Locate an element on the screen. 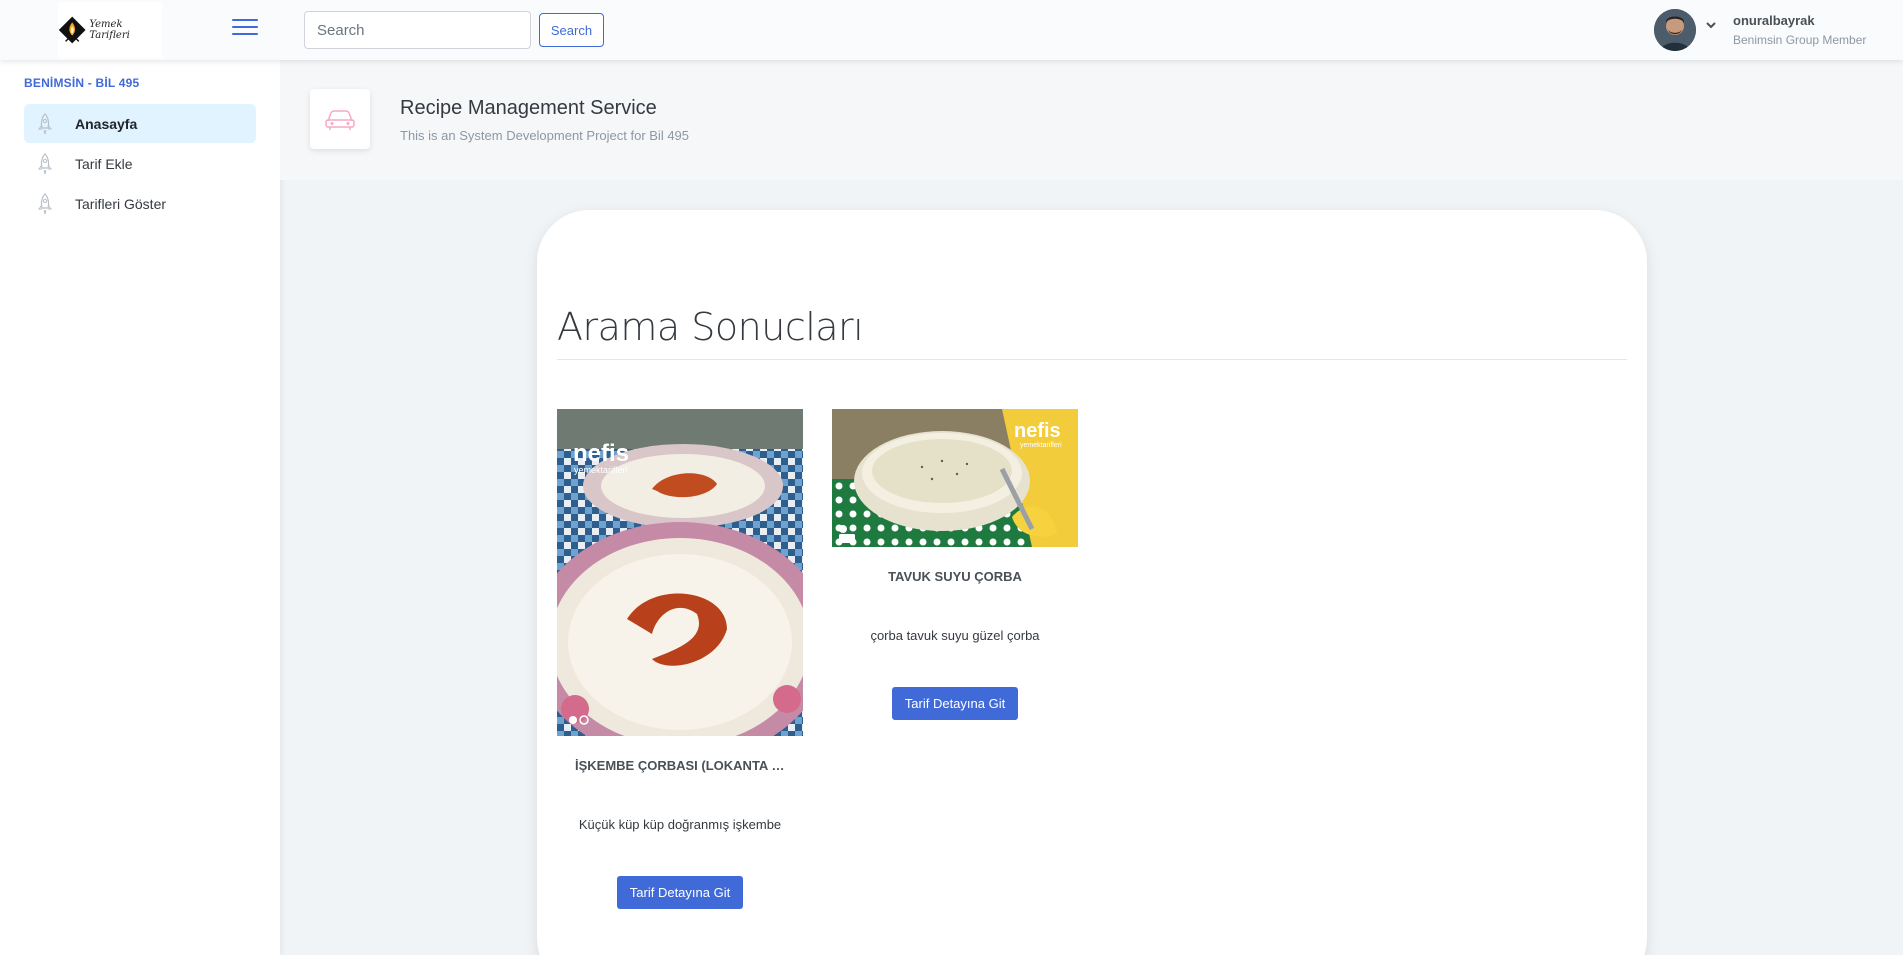  car-icon is located at coordinates (340, 120).